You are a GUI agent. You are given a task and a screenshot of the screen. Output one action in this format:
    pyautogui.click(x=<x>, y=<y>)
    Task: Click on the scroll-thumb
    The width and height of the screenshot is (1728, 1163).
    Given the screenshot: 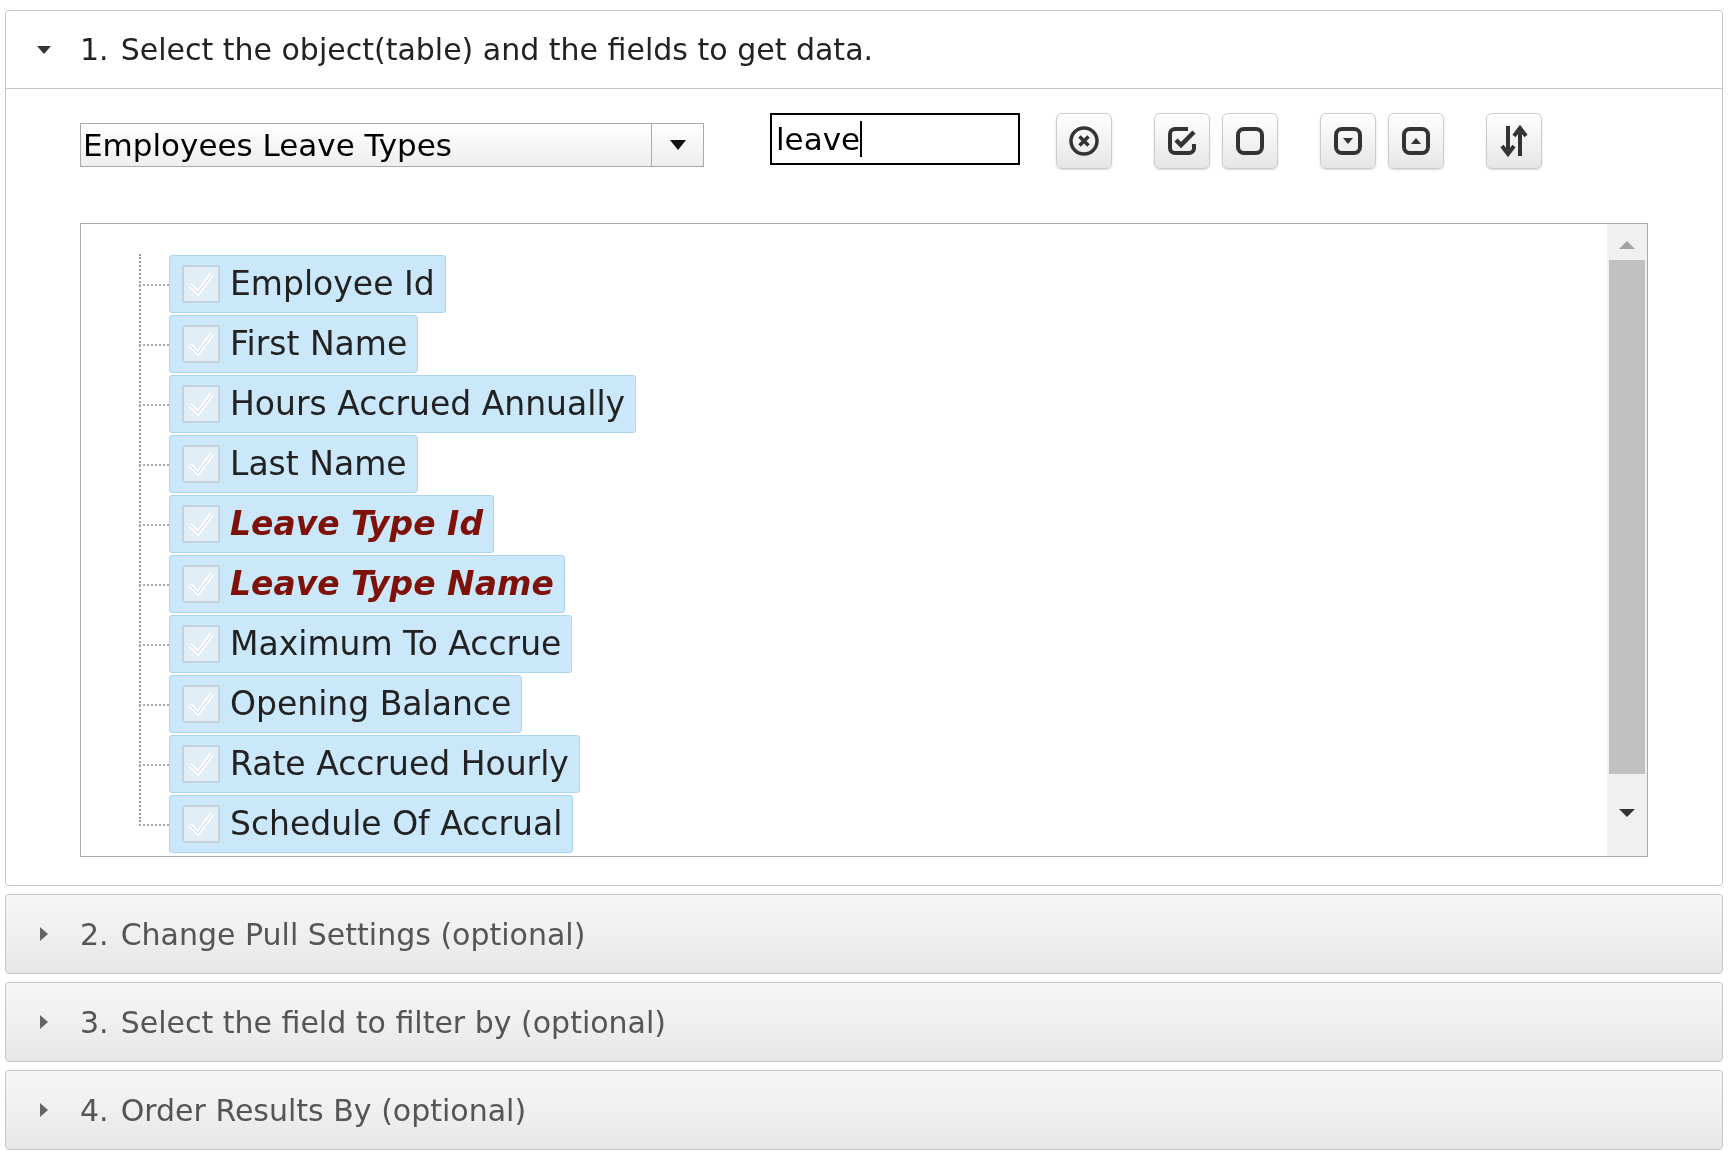 What is the action you would take?
    pyautogui.click(x=1627, y=517)
    